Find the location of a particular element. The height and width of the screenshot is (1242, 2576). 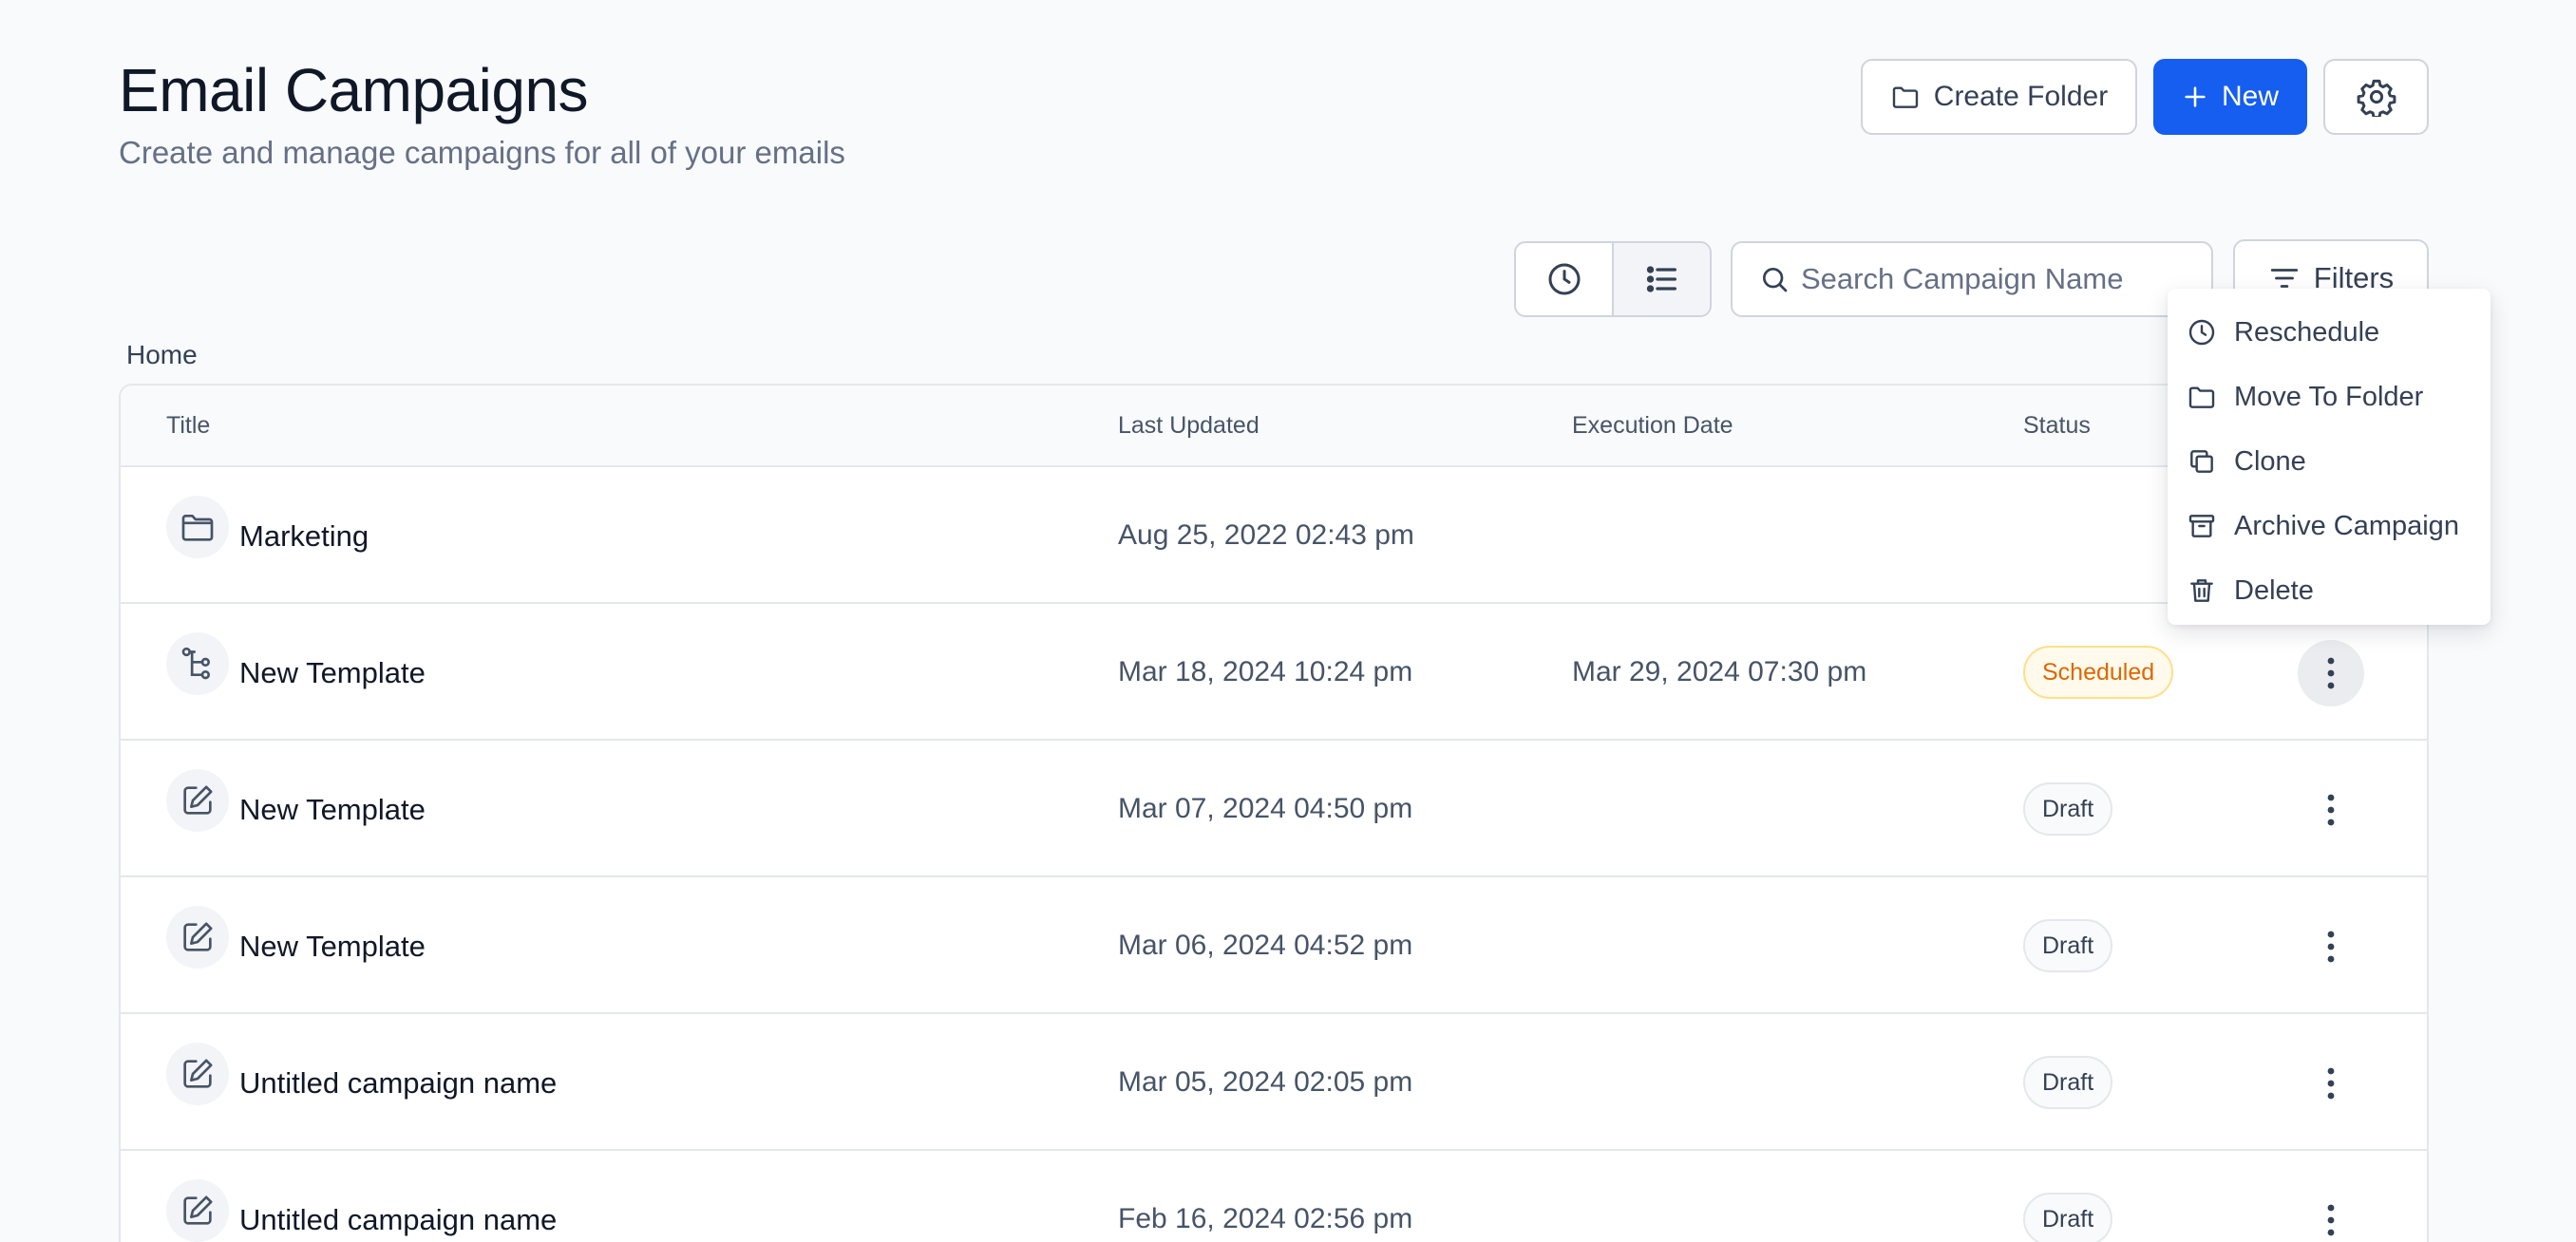

column-header-title: Title is located at coordinates (188, 426).